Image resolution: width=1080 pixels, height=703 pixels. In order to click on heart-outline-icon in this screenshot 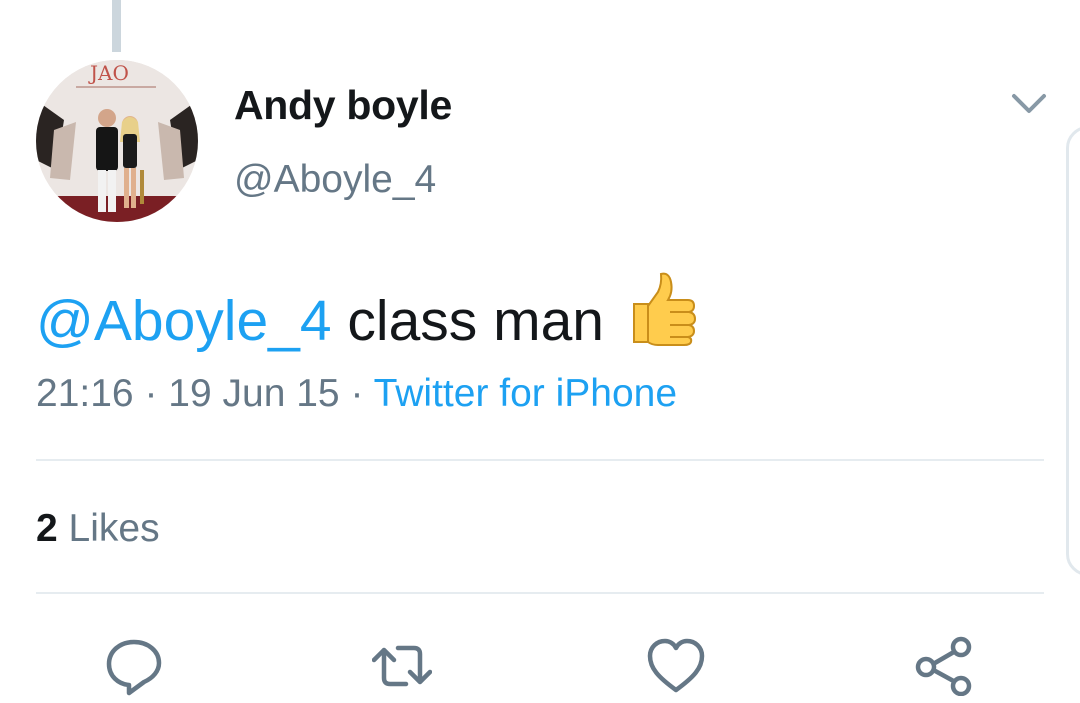, I will do `click(676, 665)`.